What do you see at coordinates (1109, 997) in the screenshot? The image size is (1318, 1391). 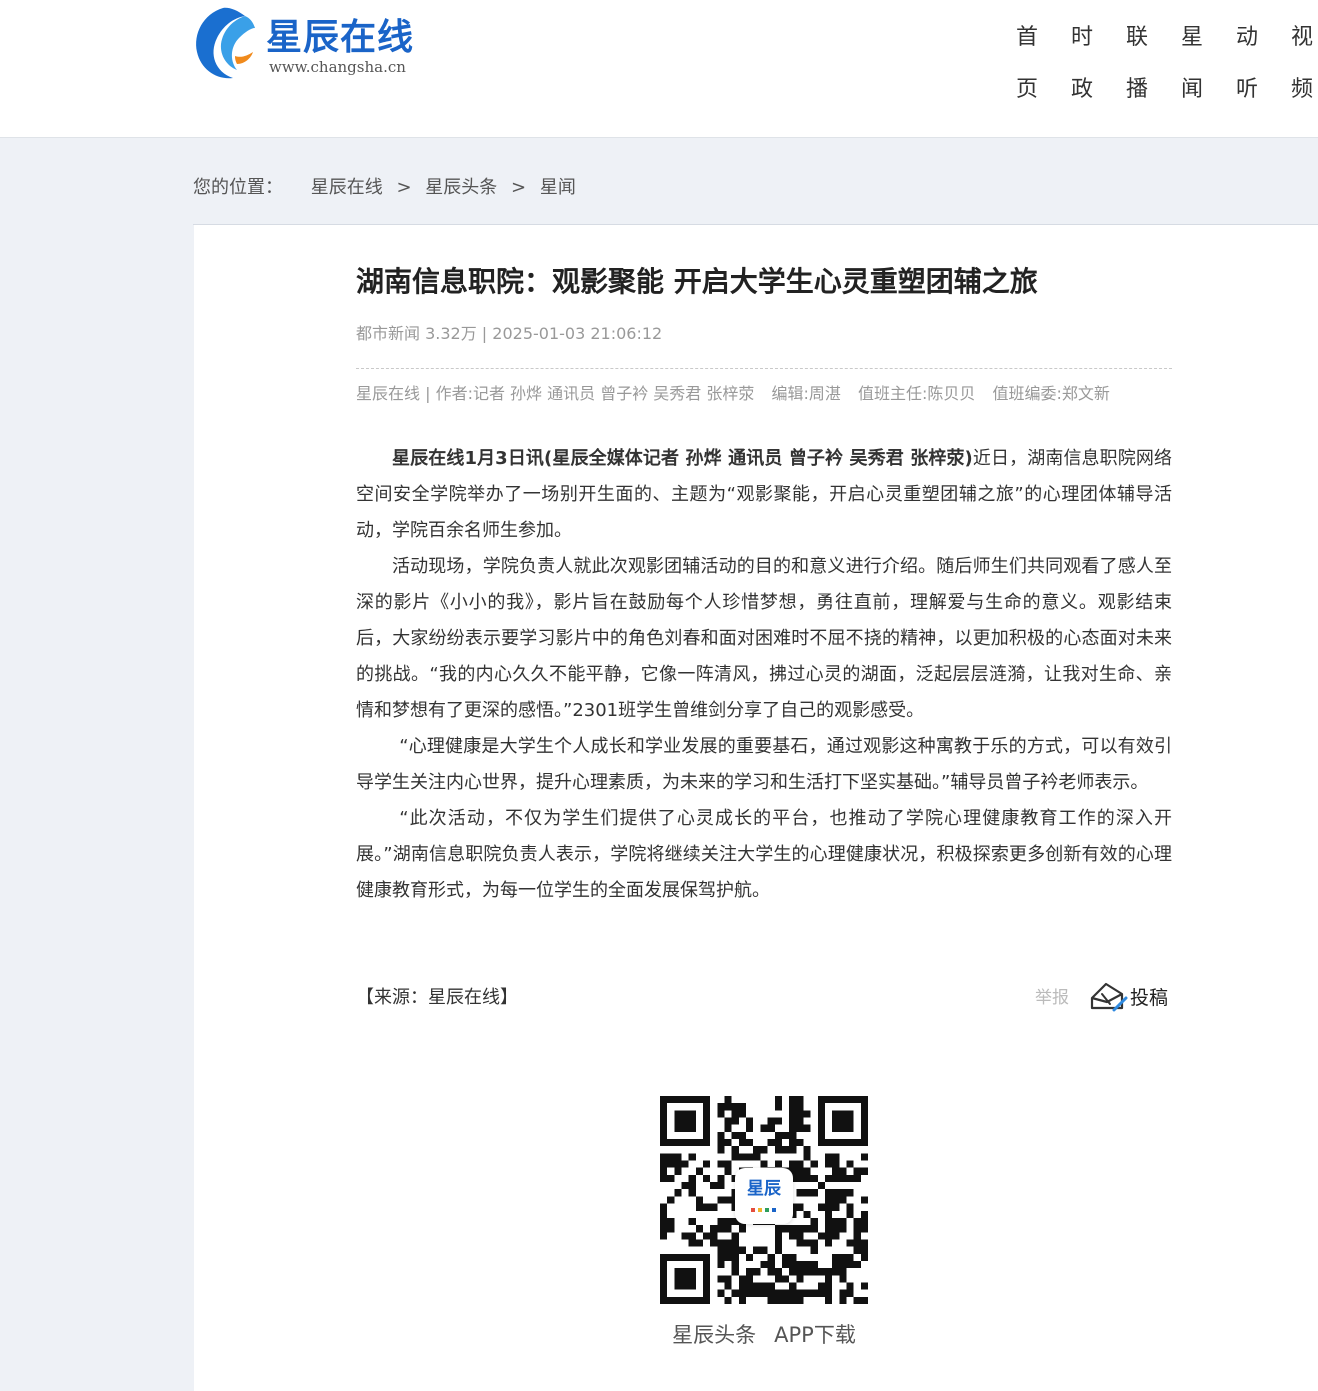 I see `envelope-pen-icon` at bounding box center [1109, 997].